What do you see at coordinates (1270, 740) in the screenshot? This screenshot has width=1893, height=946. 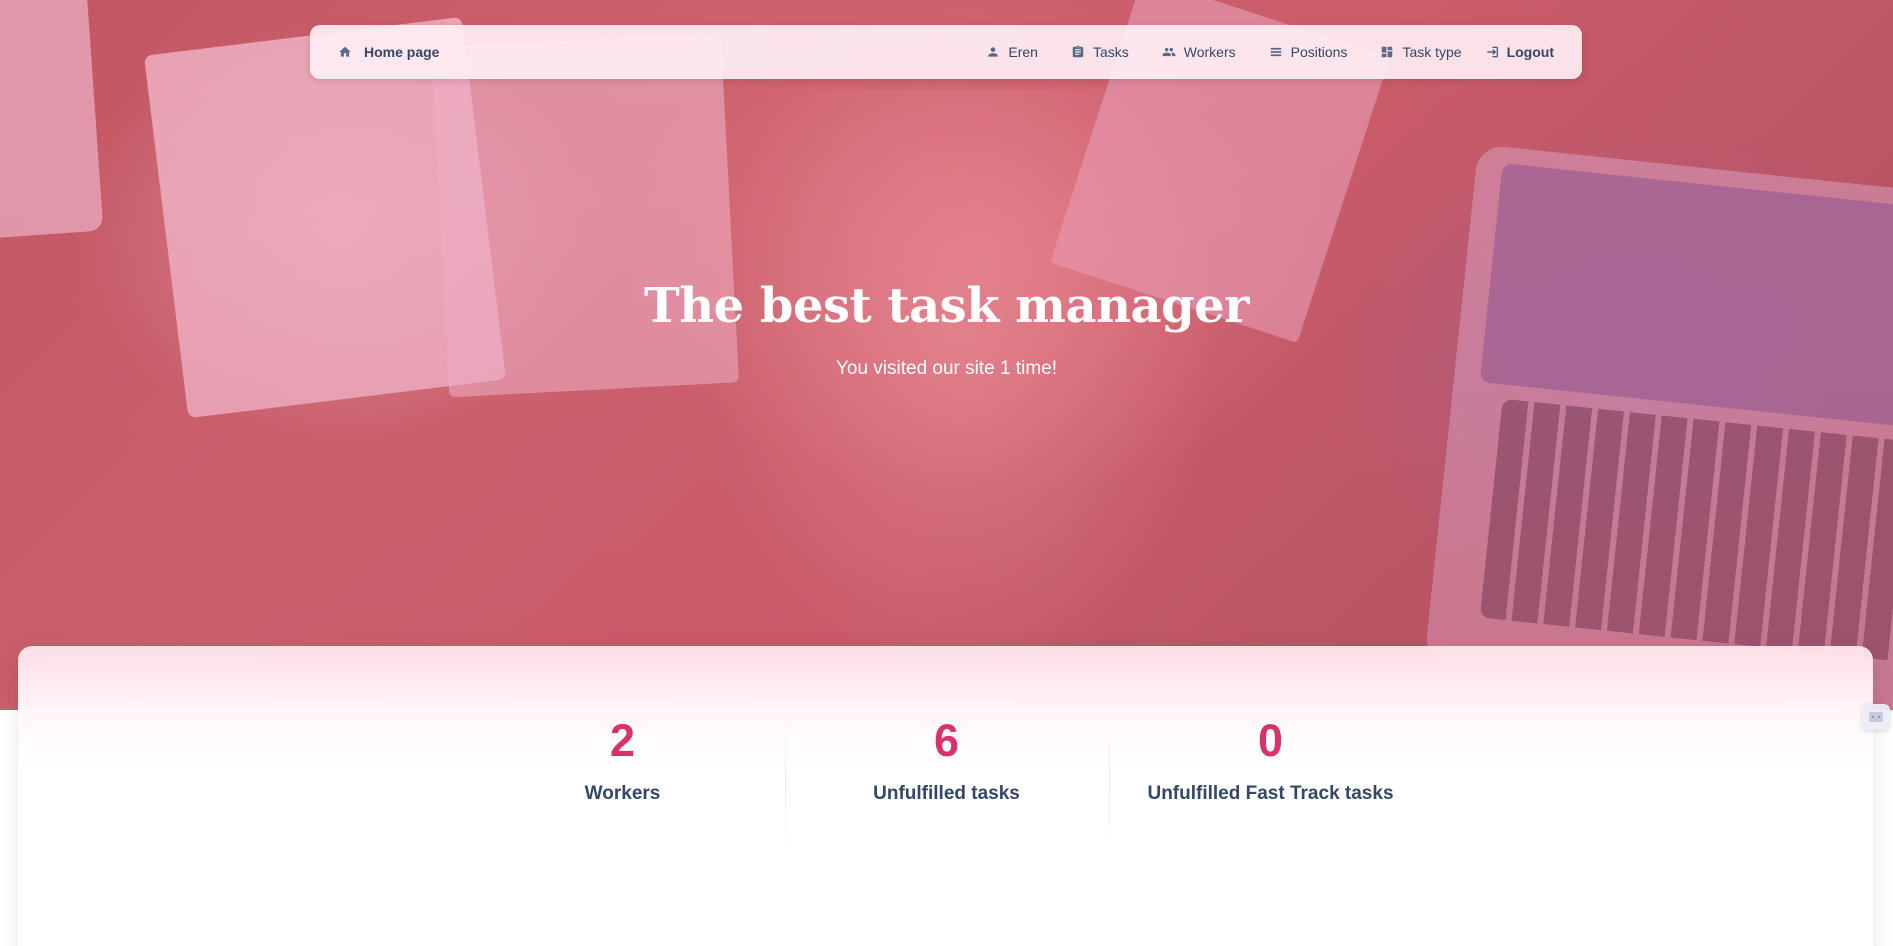 I see `stat-fast-track-tasks-value: 0` at bounding box center [1270, 740].